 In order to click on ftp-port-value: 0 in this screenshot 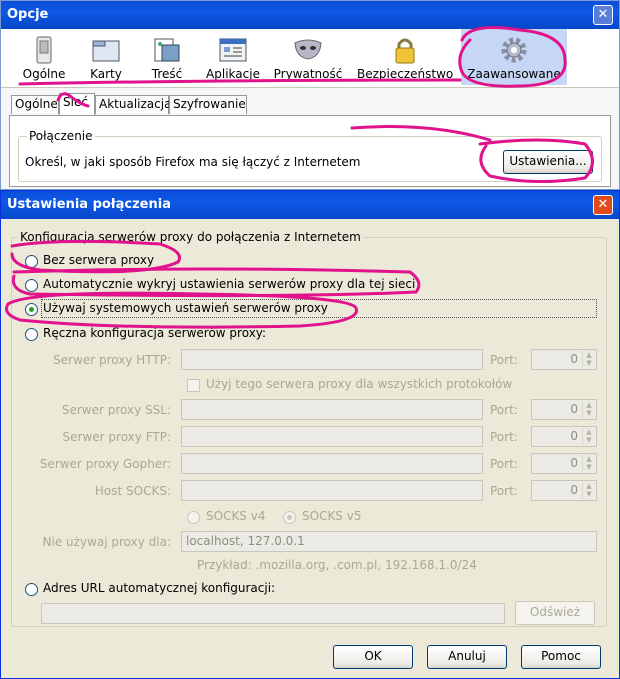, I will do `click(574, 436)`.